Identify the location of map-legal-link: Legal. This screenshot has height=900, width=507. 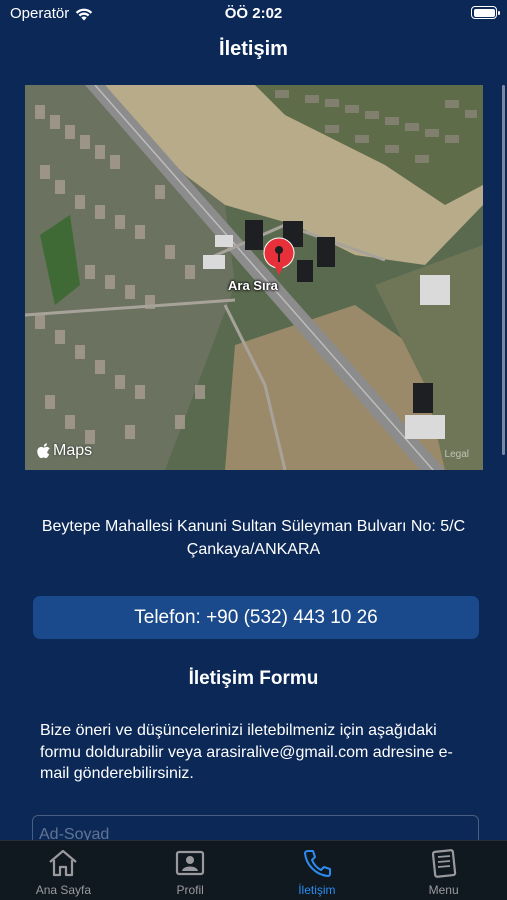
(457, 454).